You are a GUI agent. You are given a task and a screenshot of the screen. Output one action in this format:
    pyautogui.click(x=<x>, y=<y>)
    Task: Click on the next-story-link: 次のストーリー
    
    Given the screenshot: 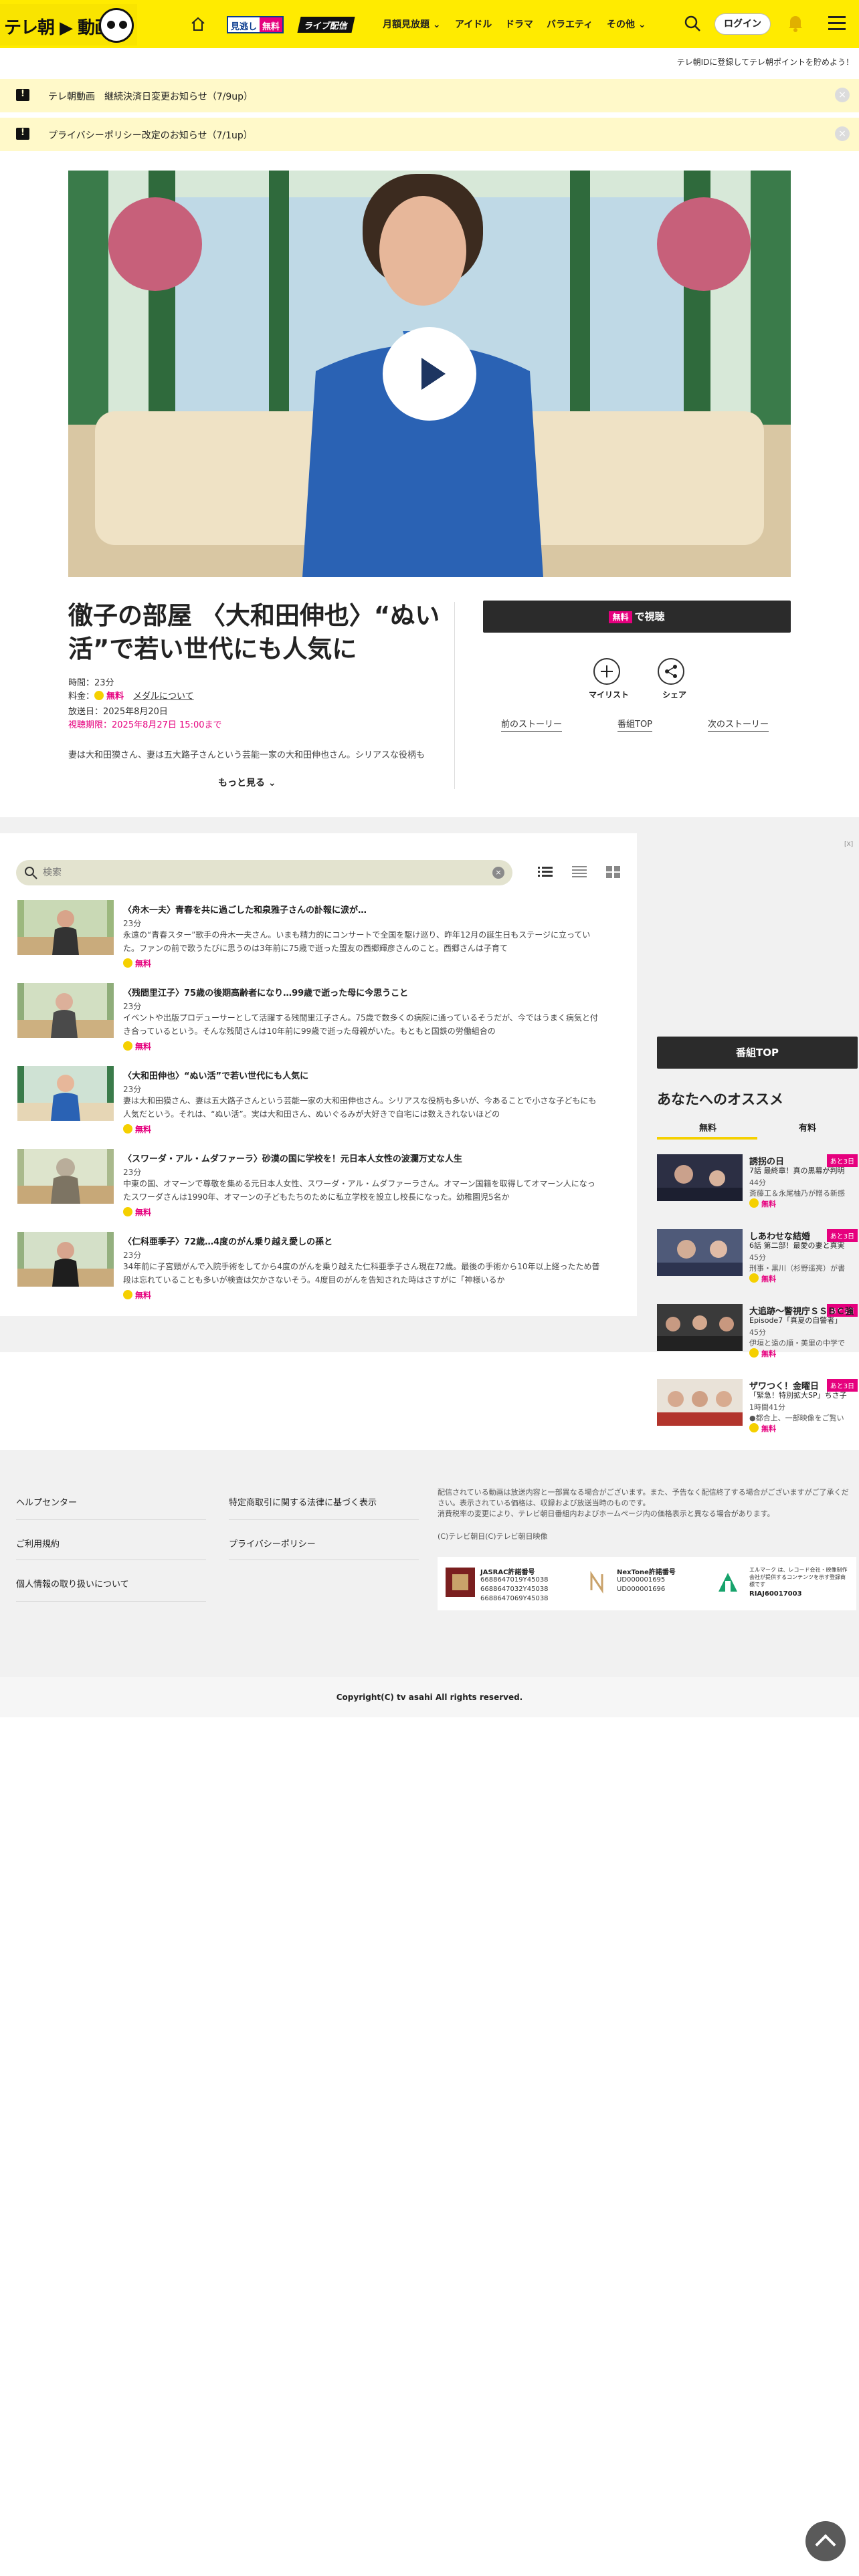 What is the action you would take?
    pyautogui.click(x=738, y=724)
    